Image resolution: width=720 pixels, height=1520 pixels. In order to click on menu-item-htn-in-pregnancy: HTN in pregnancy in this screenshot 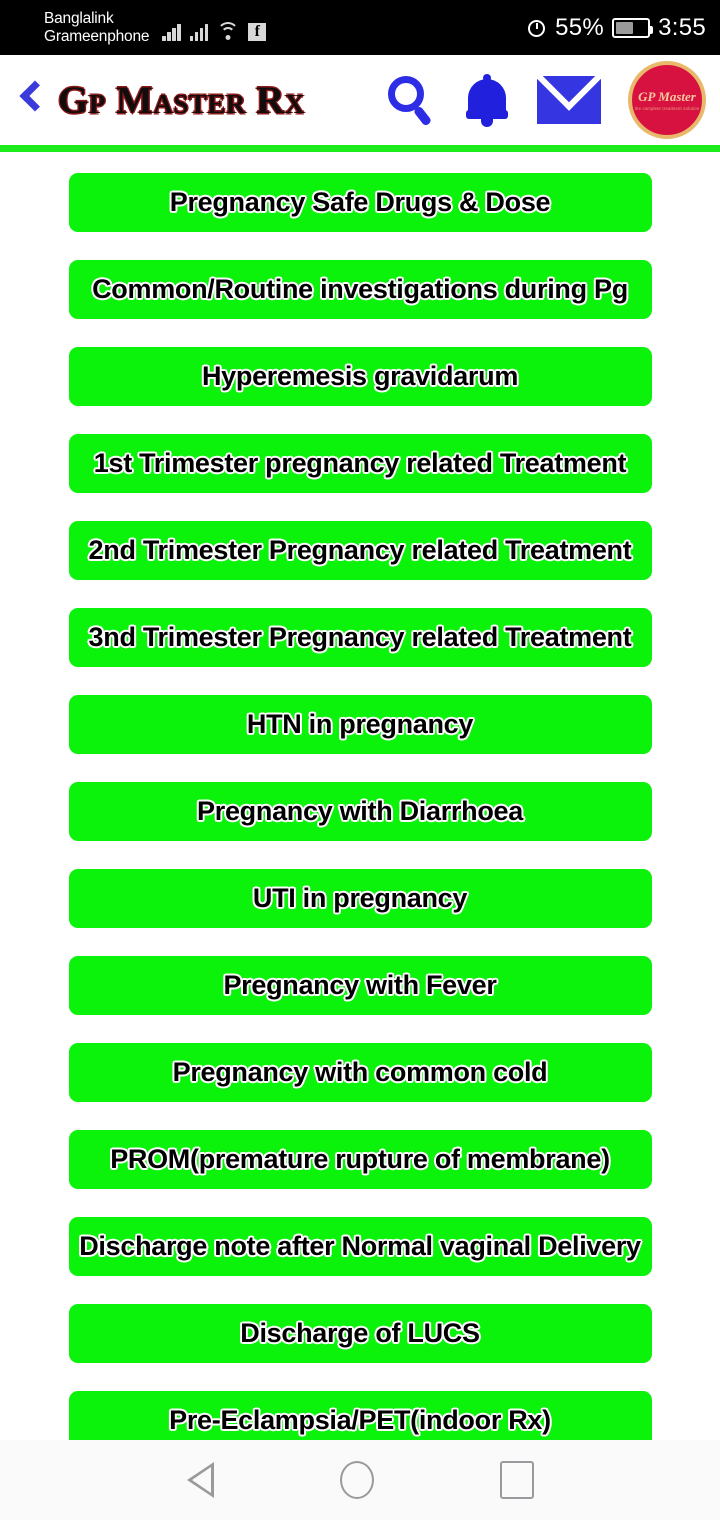, I will do `click(360, 724)`.